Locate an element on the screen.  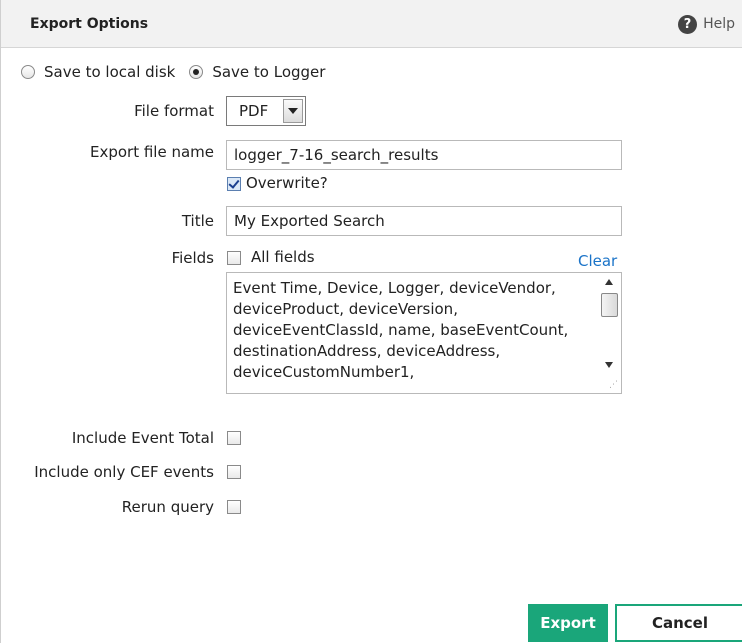
fields-label: Fields is located at coordinates (192, 258).